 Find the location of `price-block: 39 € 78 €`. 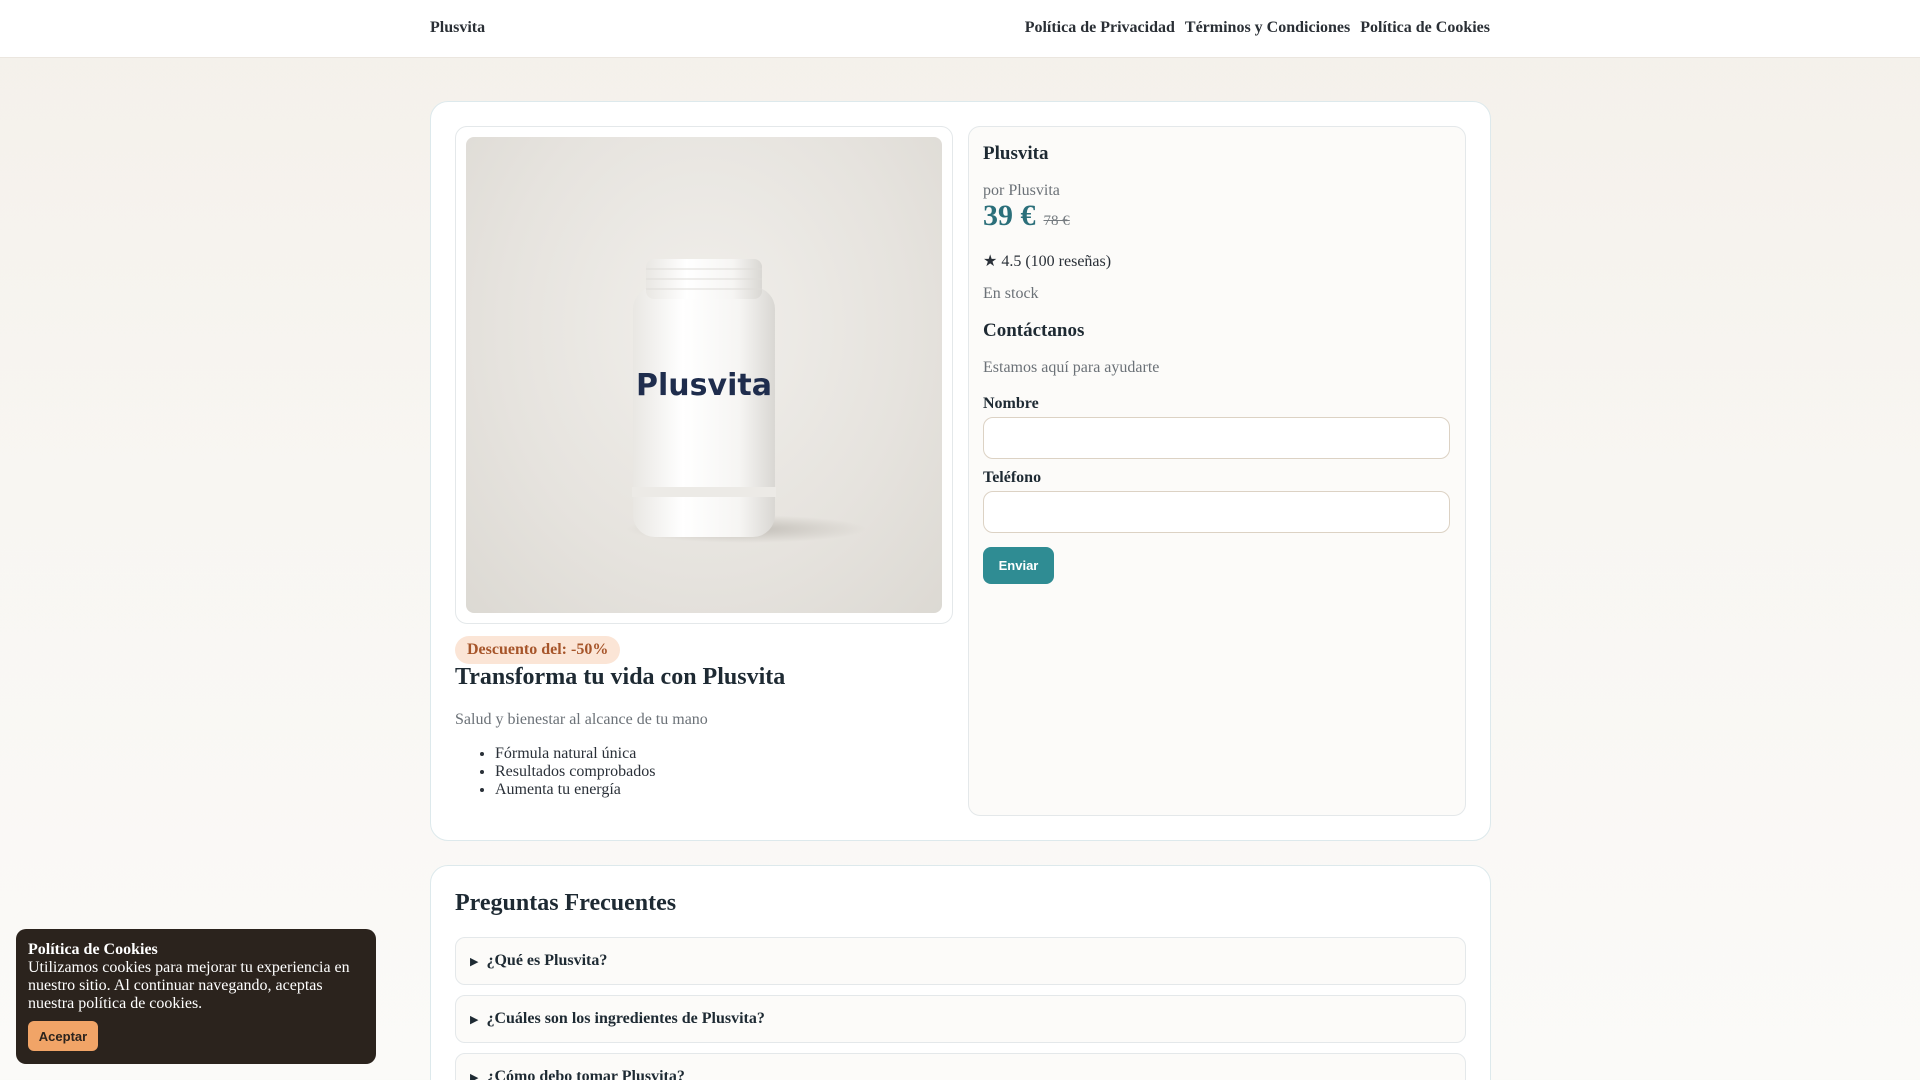

price-block: 39 € 78 € is located at coordinates (1026, 216).